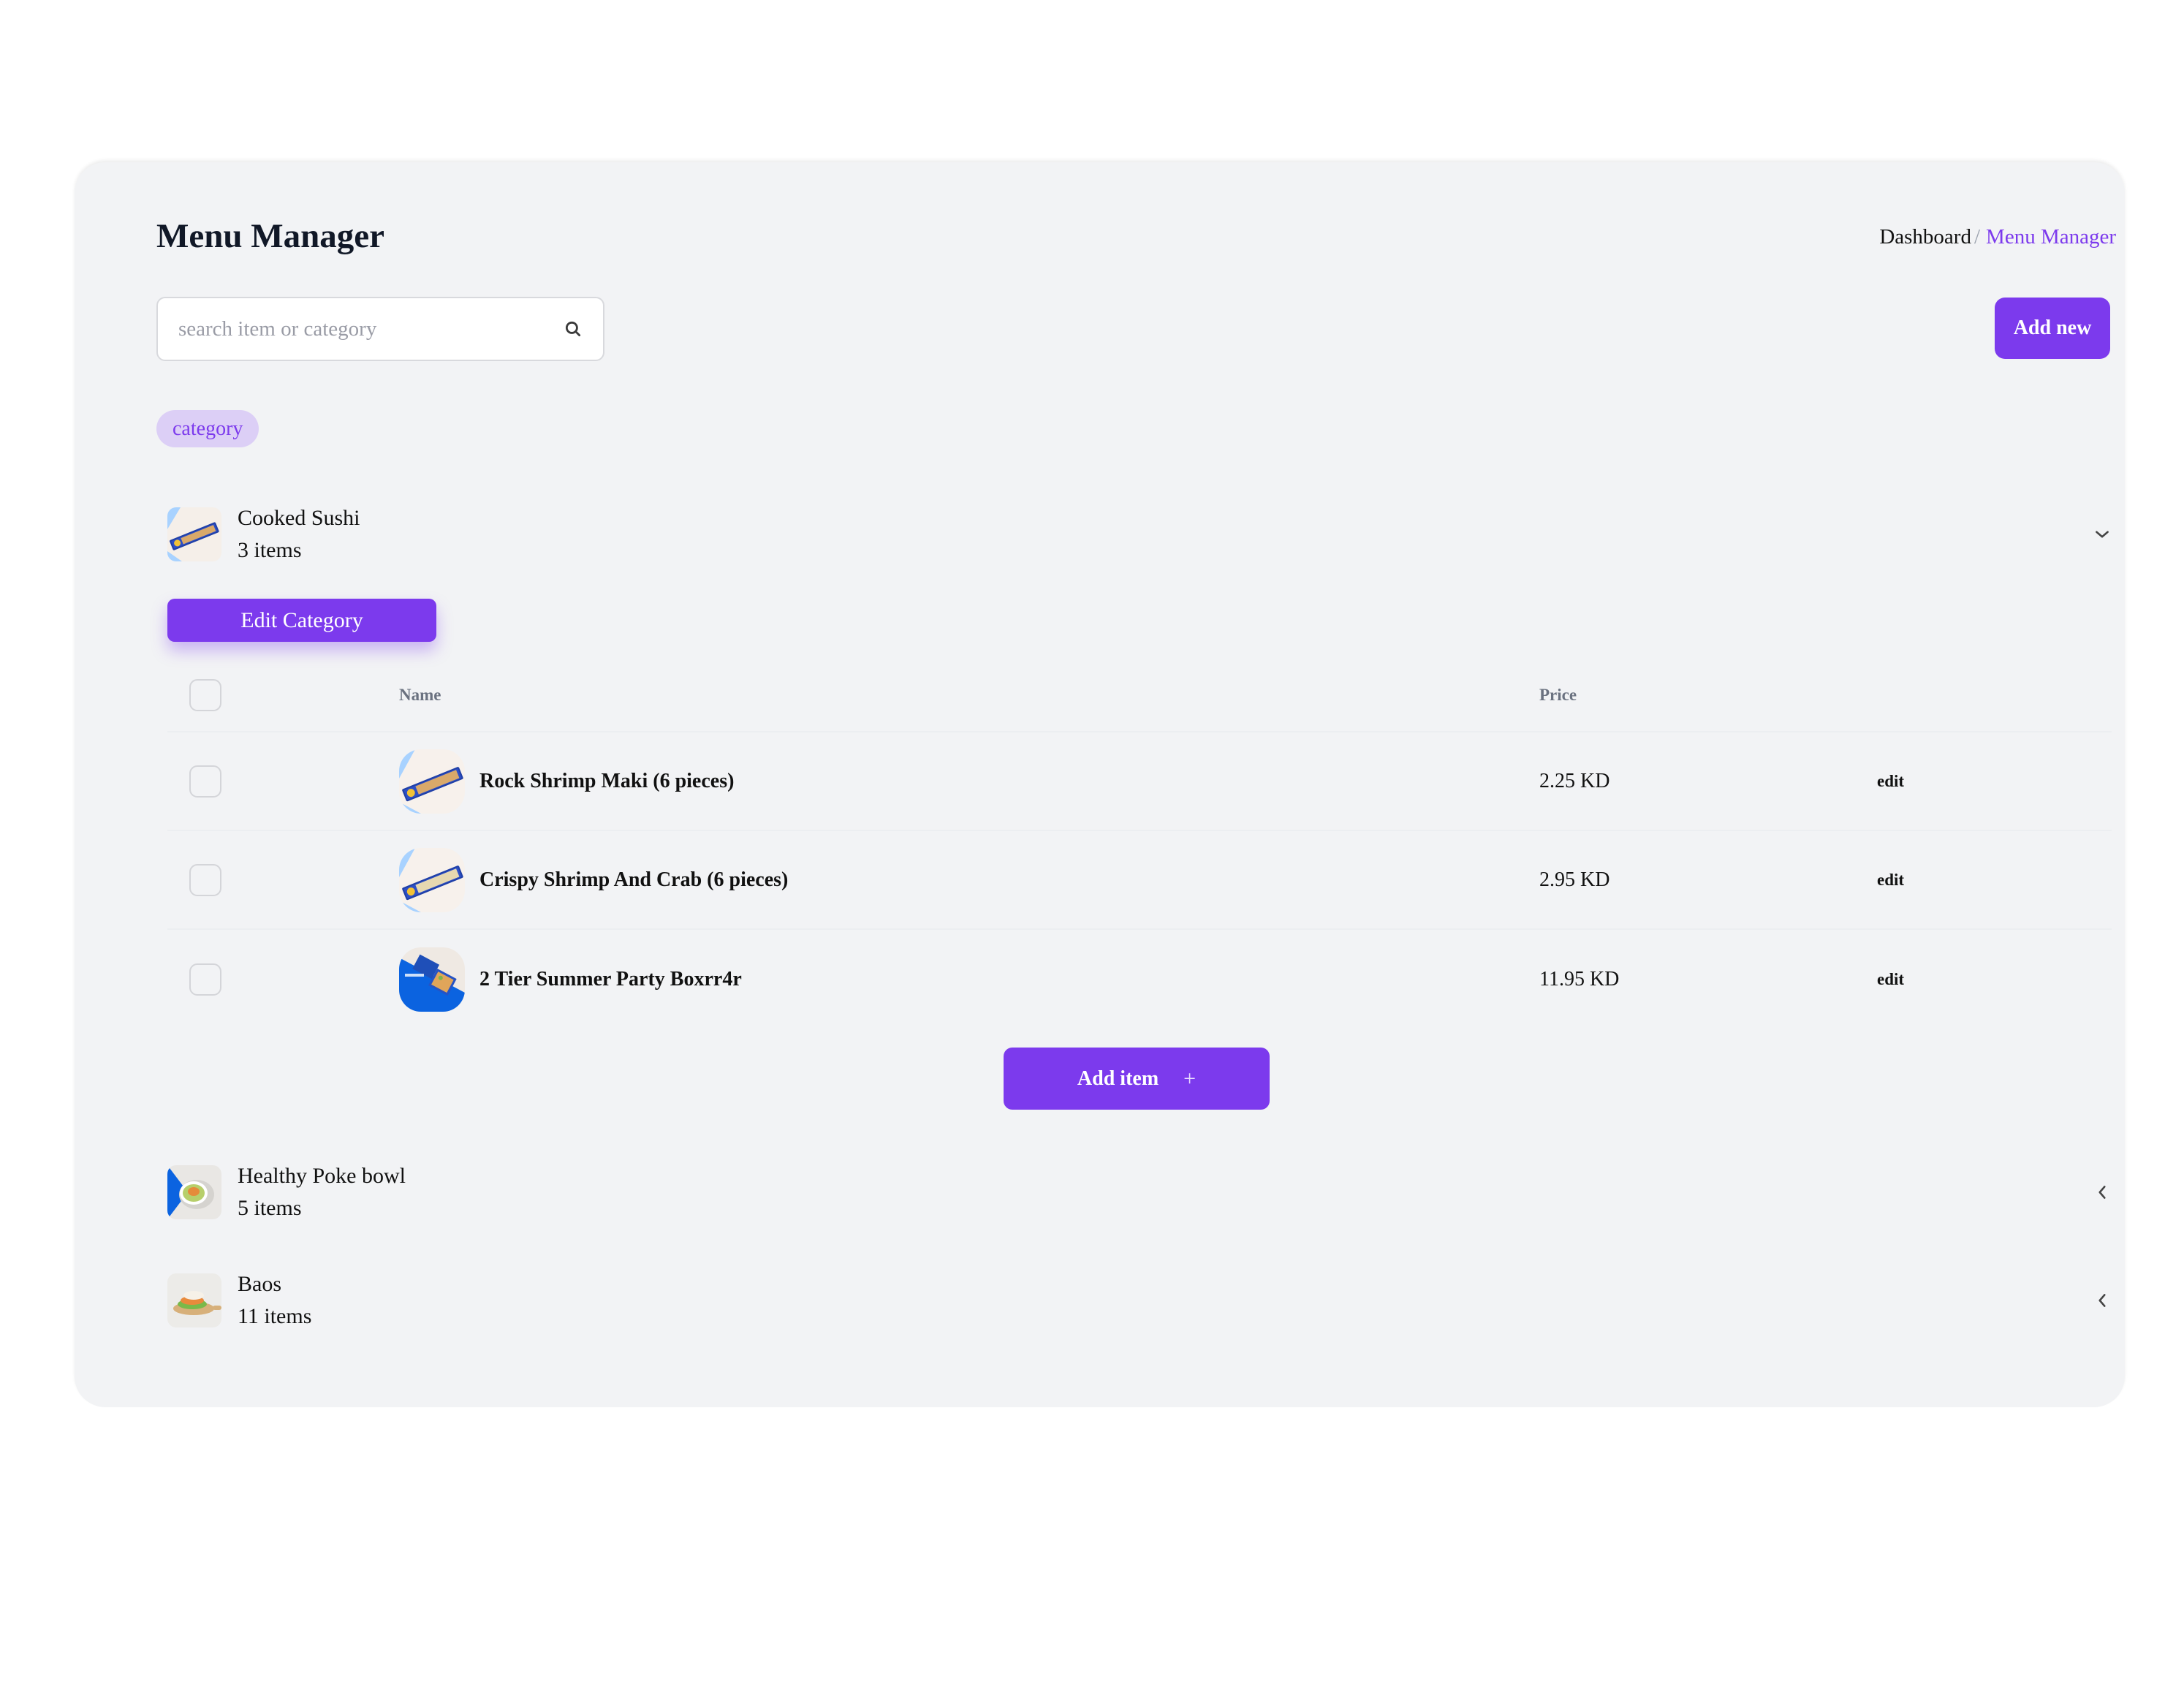 The width and height of the screenshot is (2184, 1693). What do you see at coordinates (1574, 780) in the screenshot?
I see `item-price: 2.25 KD` at bounding box center [1574, 780].